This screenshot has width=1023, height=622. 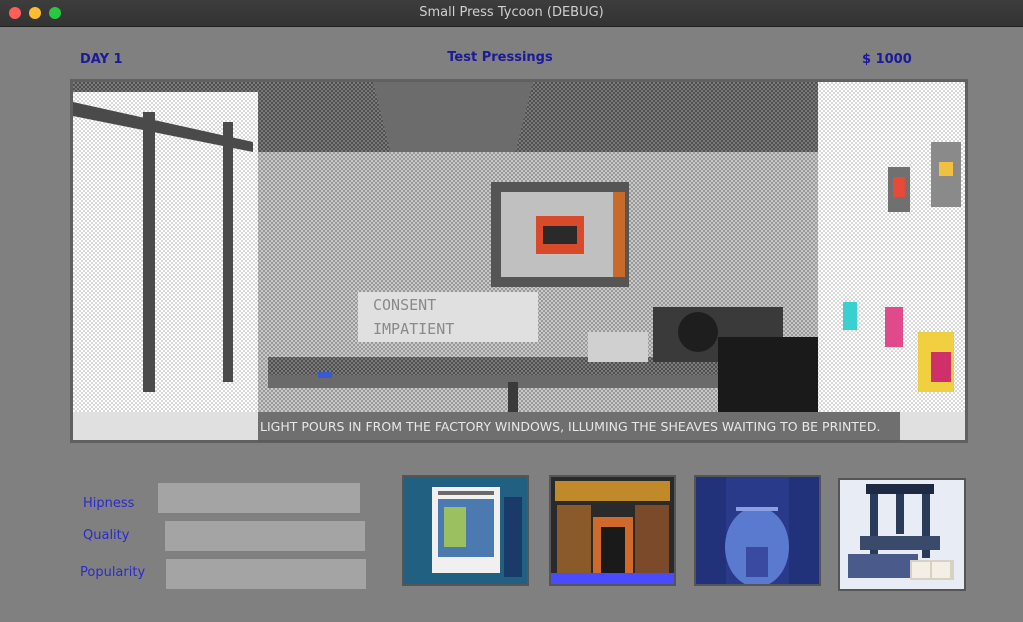 I want to click on quality-label: Quality, so click(x=106, y=535).